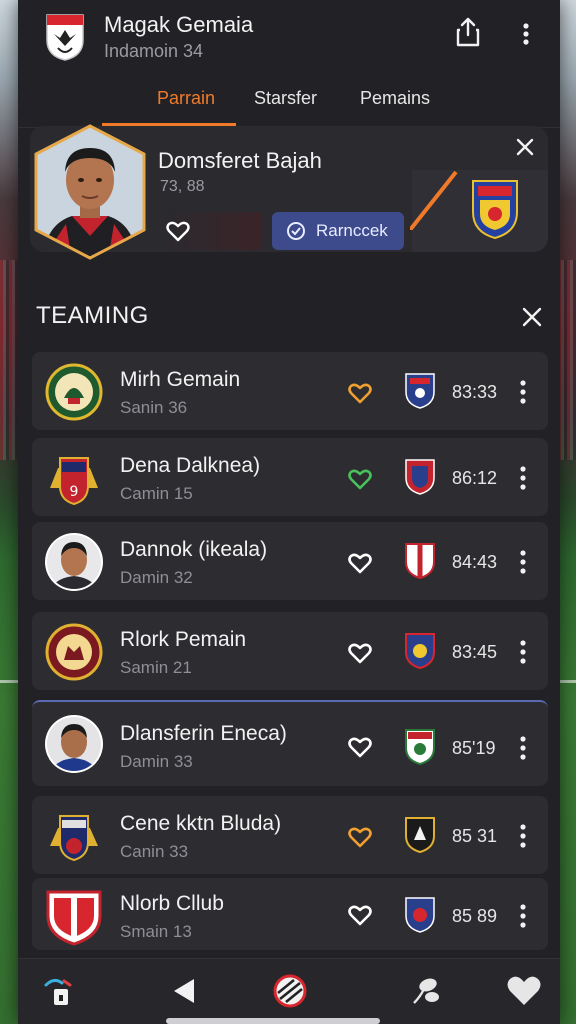  Describe the element at coordinates (180, 379) in the screenshot. I see `row-title: Mirh Gemain` at that location.